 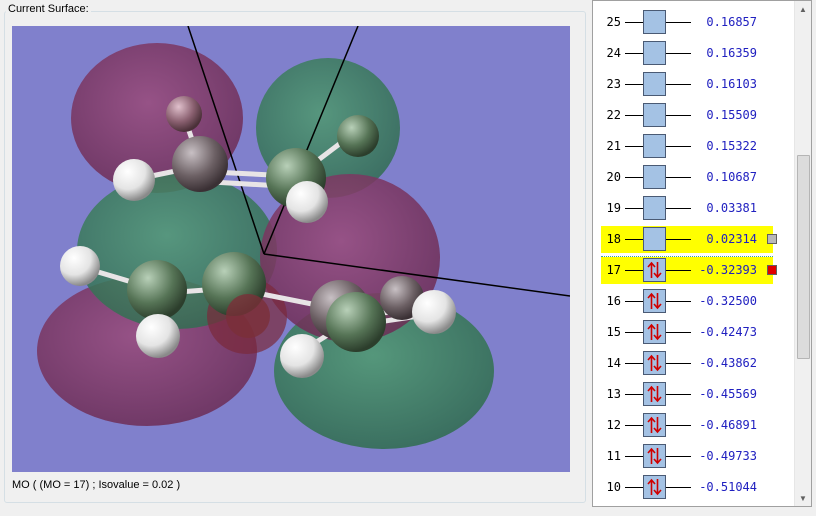 What do you see at coordinates (696, 146) in the screenshot?
I see `orbital-row-21: 21 0.15322` at bounding box center [696, 146].